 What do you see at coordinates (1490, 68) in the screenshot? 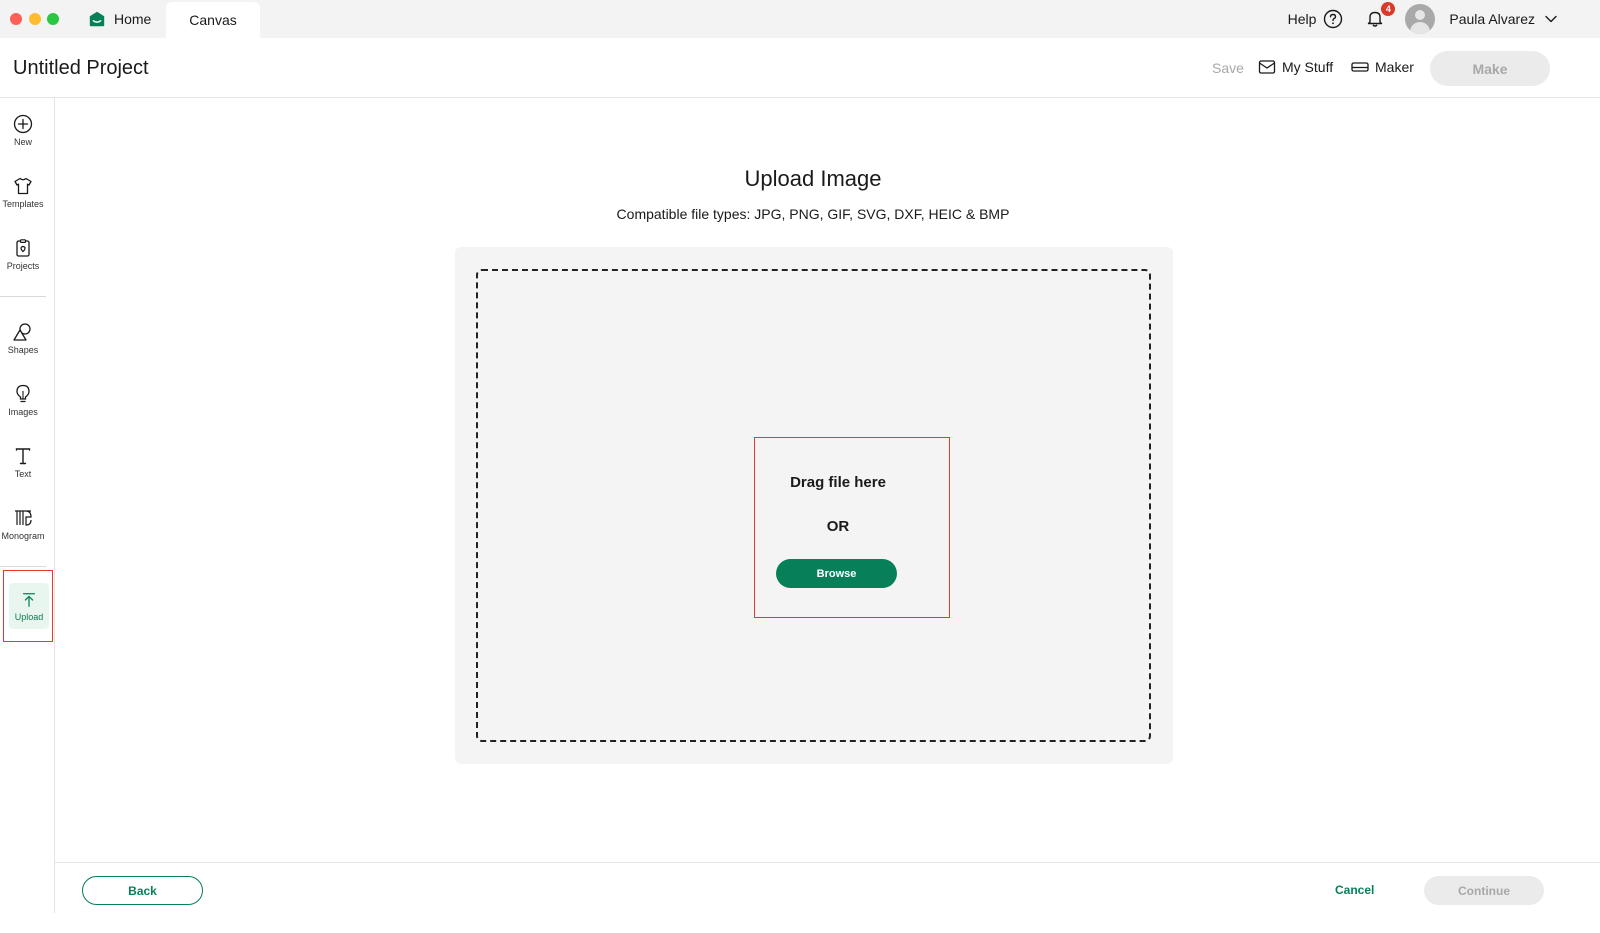
I see `make-button: Make` at bounding box center [1490, 68].